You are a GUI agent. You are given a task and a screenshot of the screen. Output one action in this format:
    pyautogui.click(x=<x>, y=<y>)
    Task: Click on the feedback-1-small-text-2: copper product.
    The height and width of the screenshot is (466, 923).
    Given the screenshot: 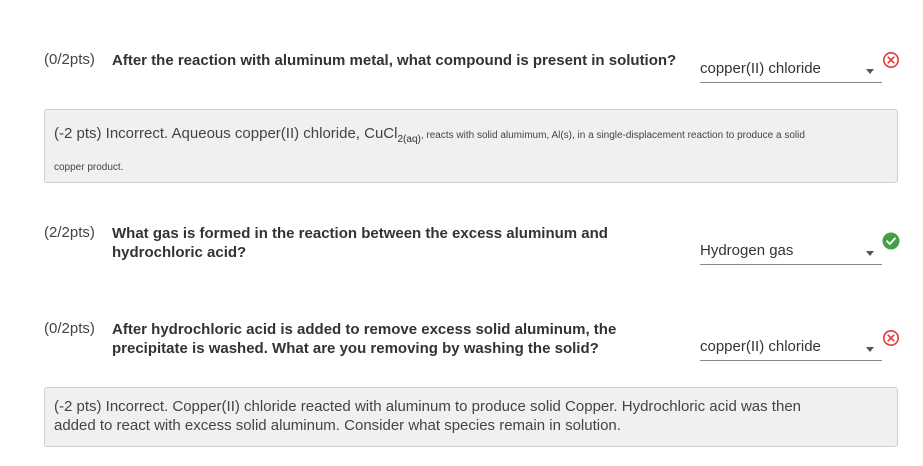 What is the action you would take?
    pyautogui.click(x=89, y=167)
    